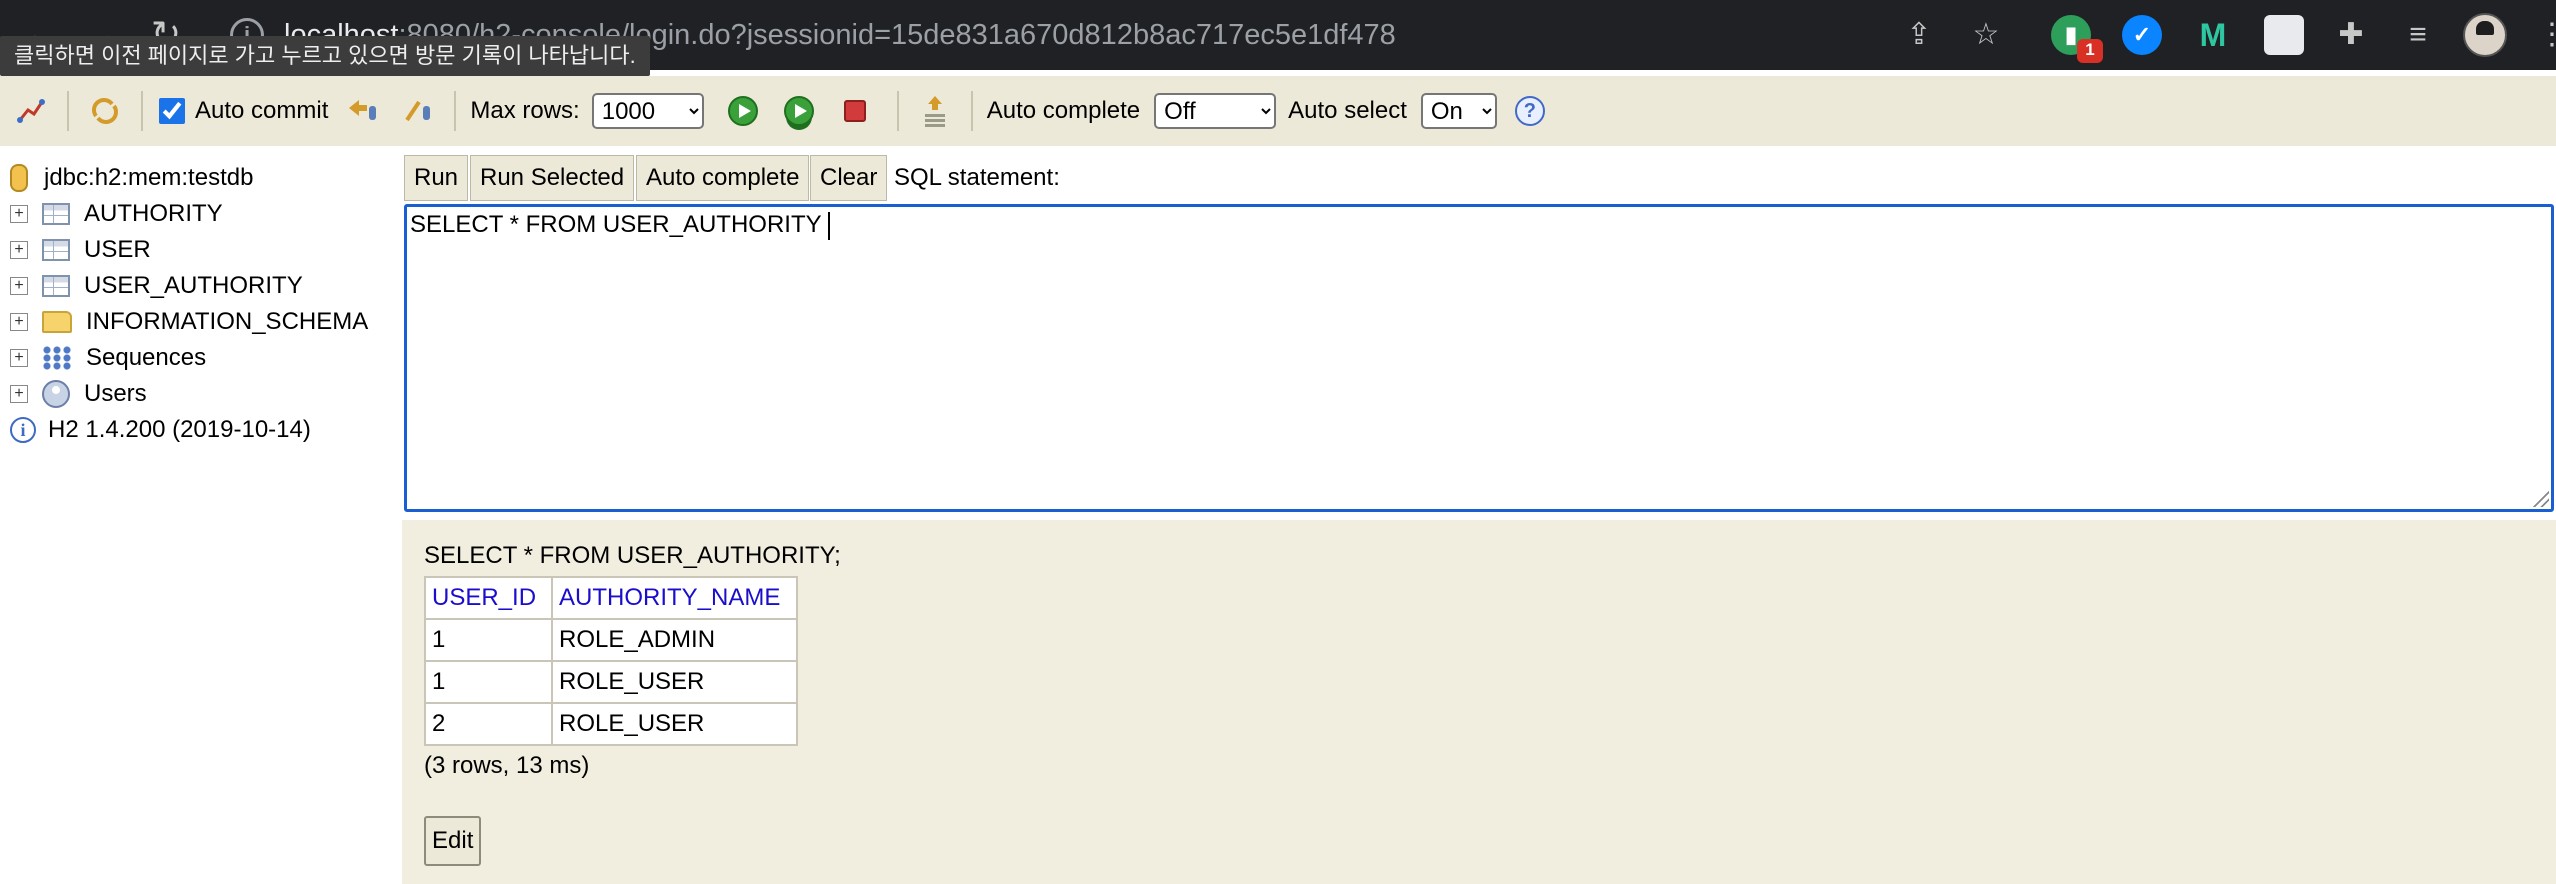 This screenshot has height=884, width=2556. I want to click on tree-item-users: + Users, so click(73, 394).